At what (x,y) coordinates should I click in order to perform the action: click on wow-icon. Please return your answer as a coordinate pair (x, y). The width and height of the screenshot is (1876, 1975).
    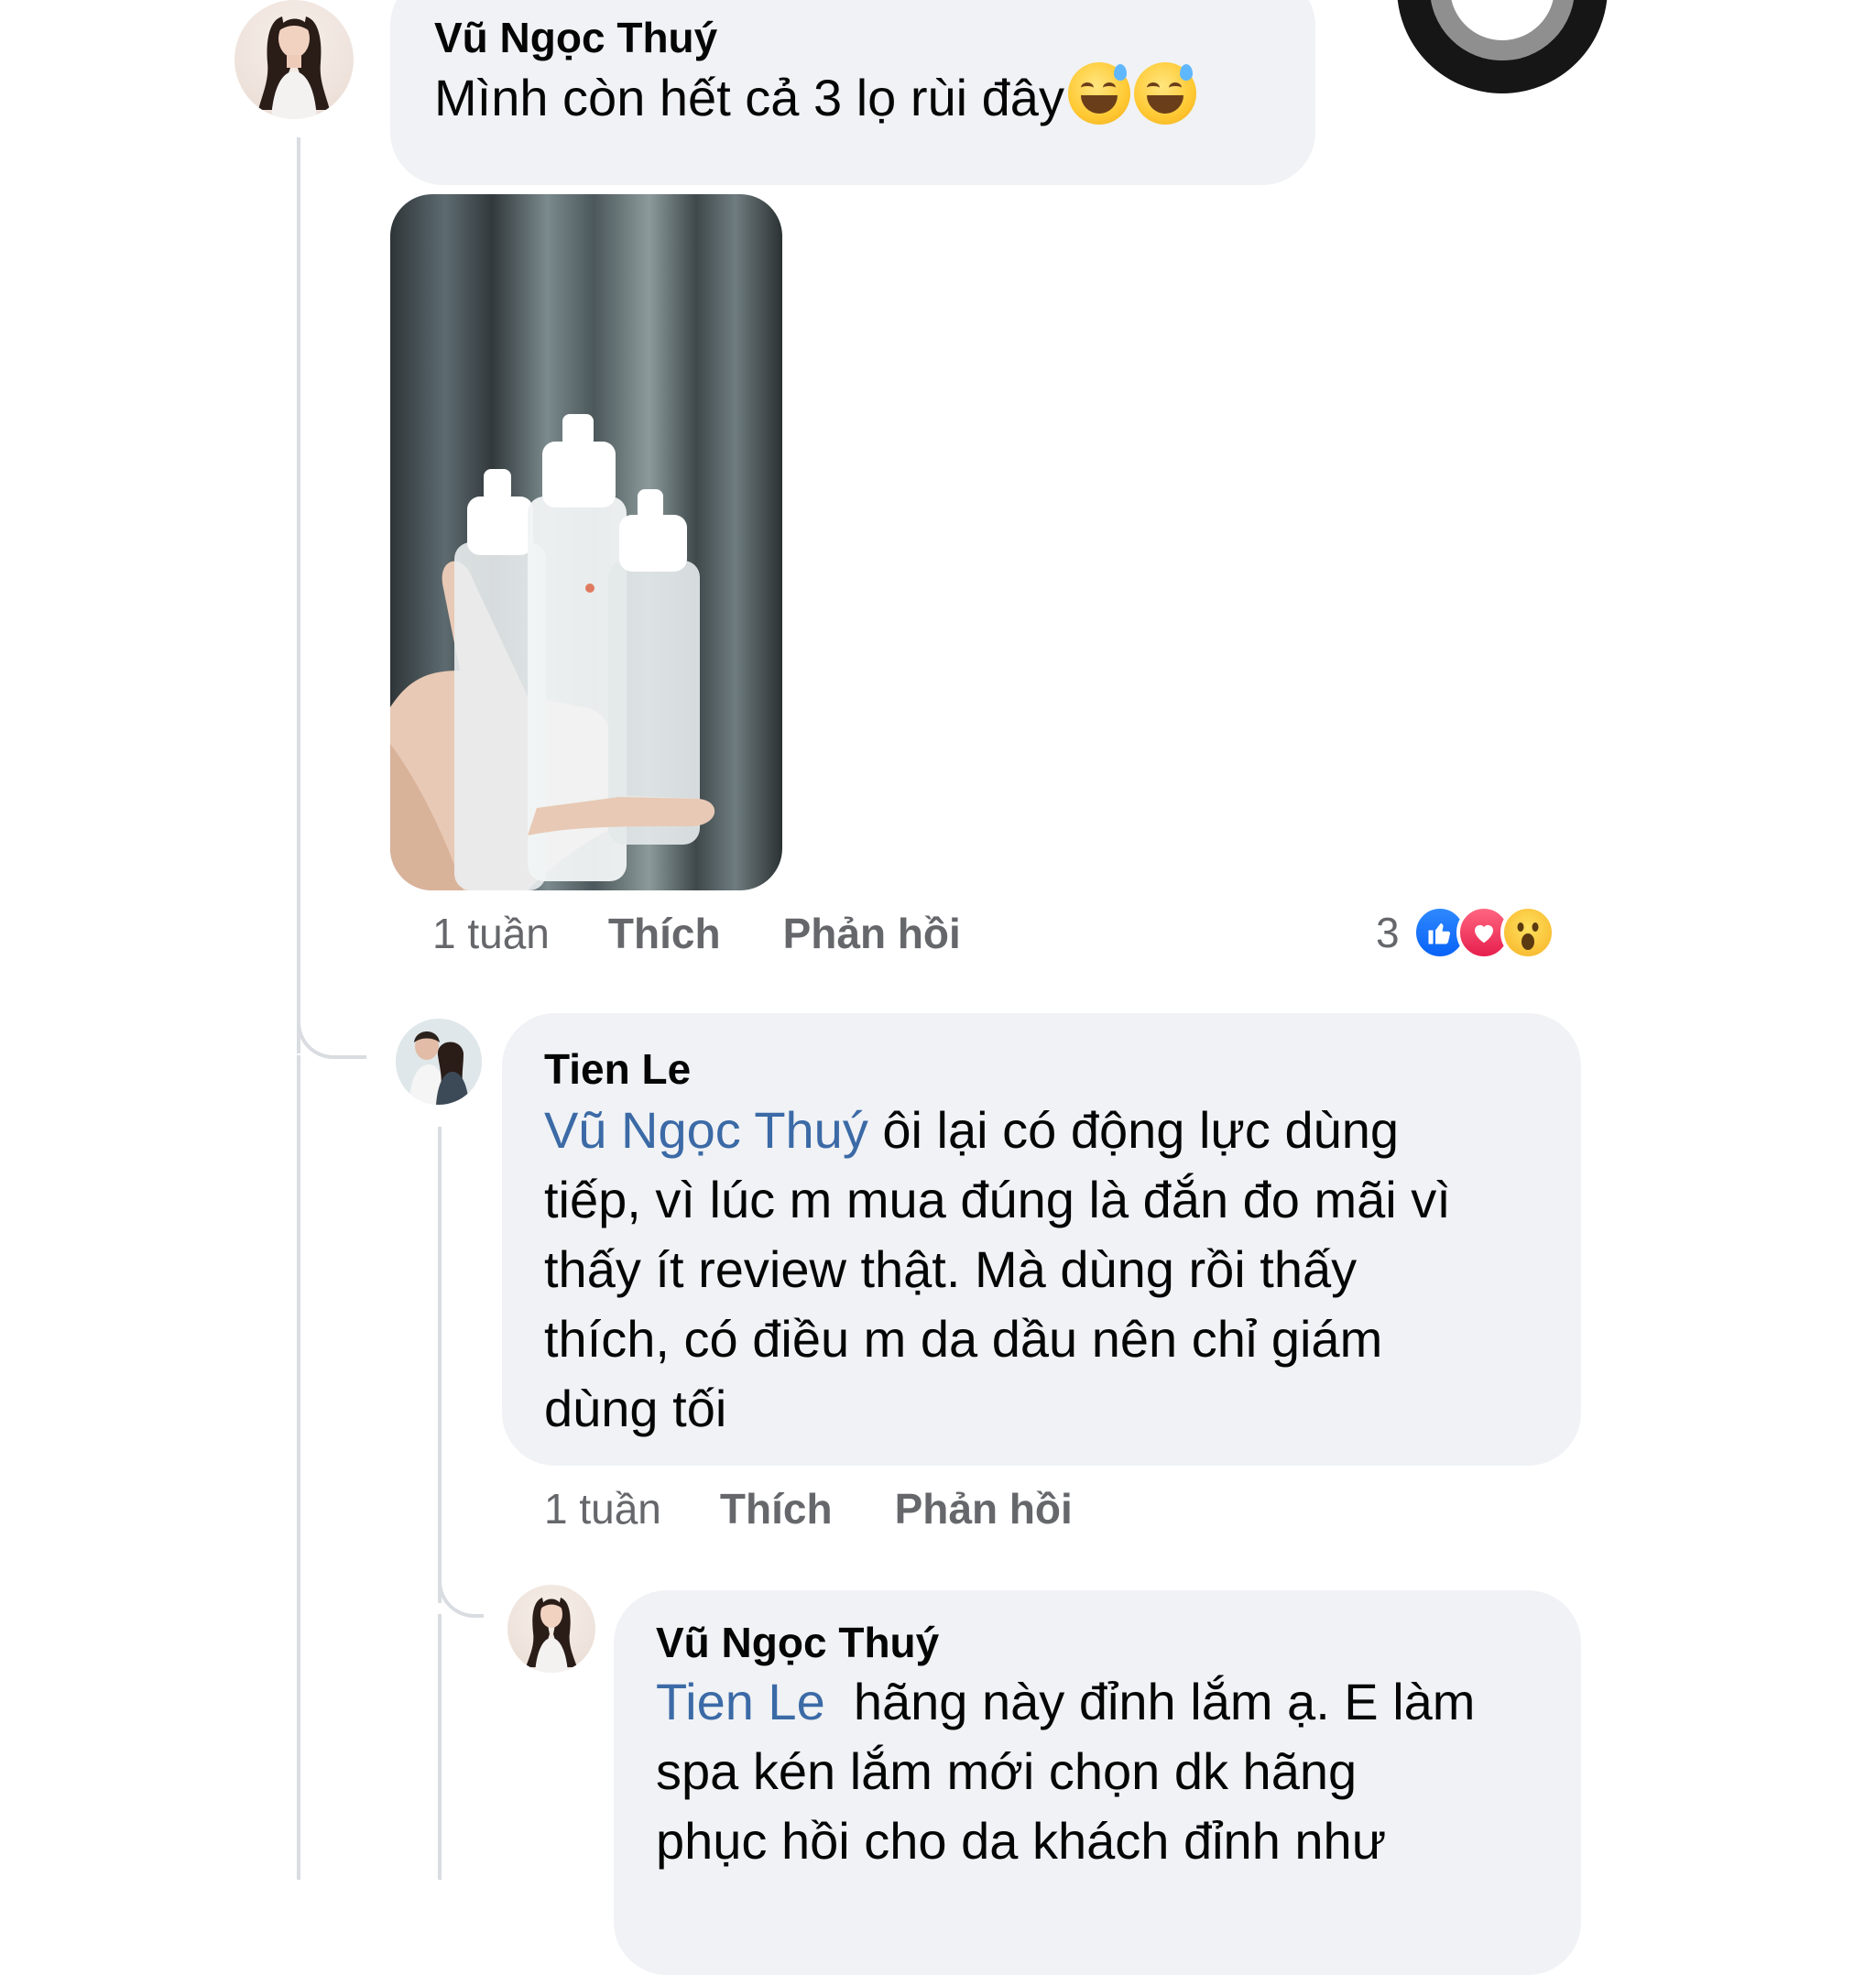
    Looking at the image, I should click on (1527, 932).